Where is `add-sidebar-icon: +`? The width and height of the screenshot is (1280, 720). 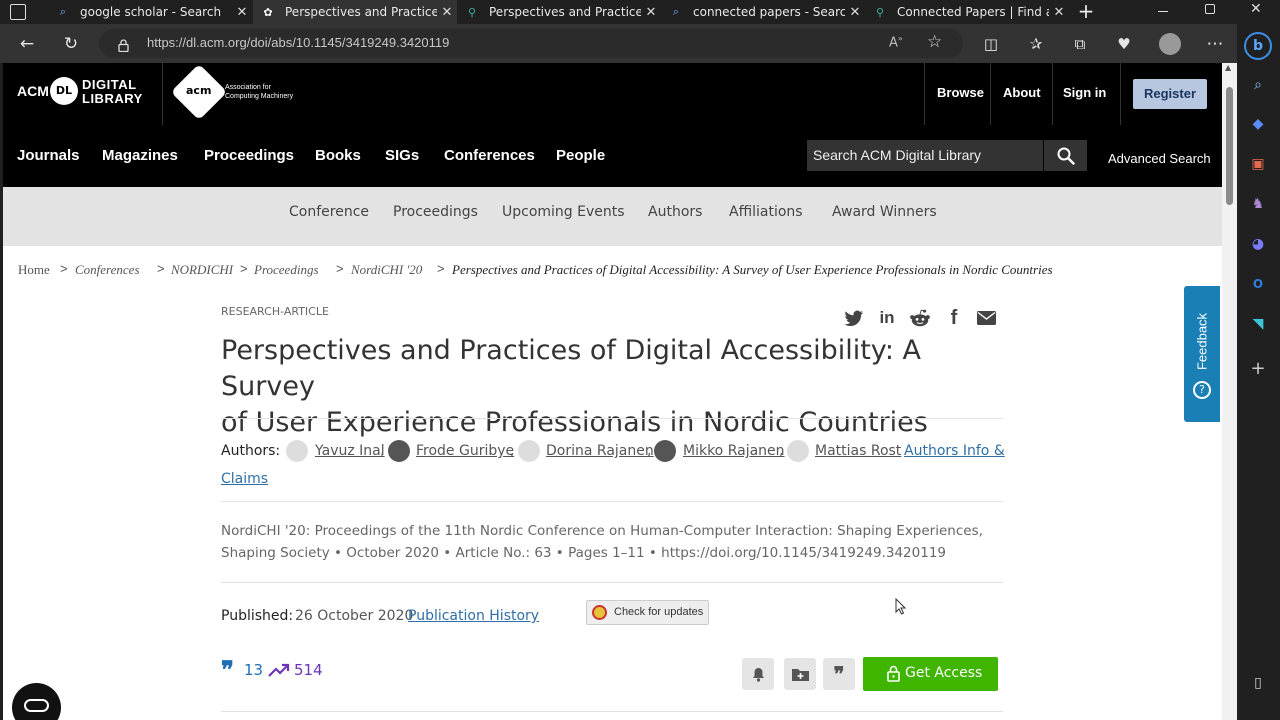
add-sidebar-icon: + is located at coordinates (1258, 368).